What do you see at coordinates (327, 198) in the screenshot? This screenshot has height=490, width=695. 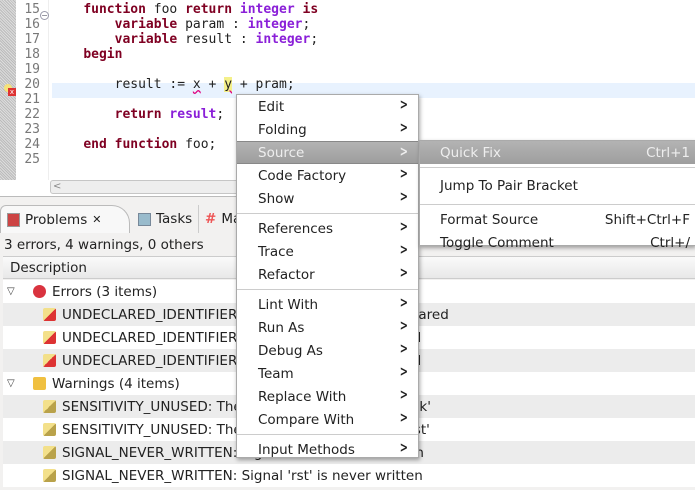 I see `menu-item-show: Show >` at bounding box center [327, 198].